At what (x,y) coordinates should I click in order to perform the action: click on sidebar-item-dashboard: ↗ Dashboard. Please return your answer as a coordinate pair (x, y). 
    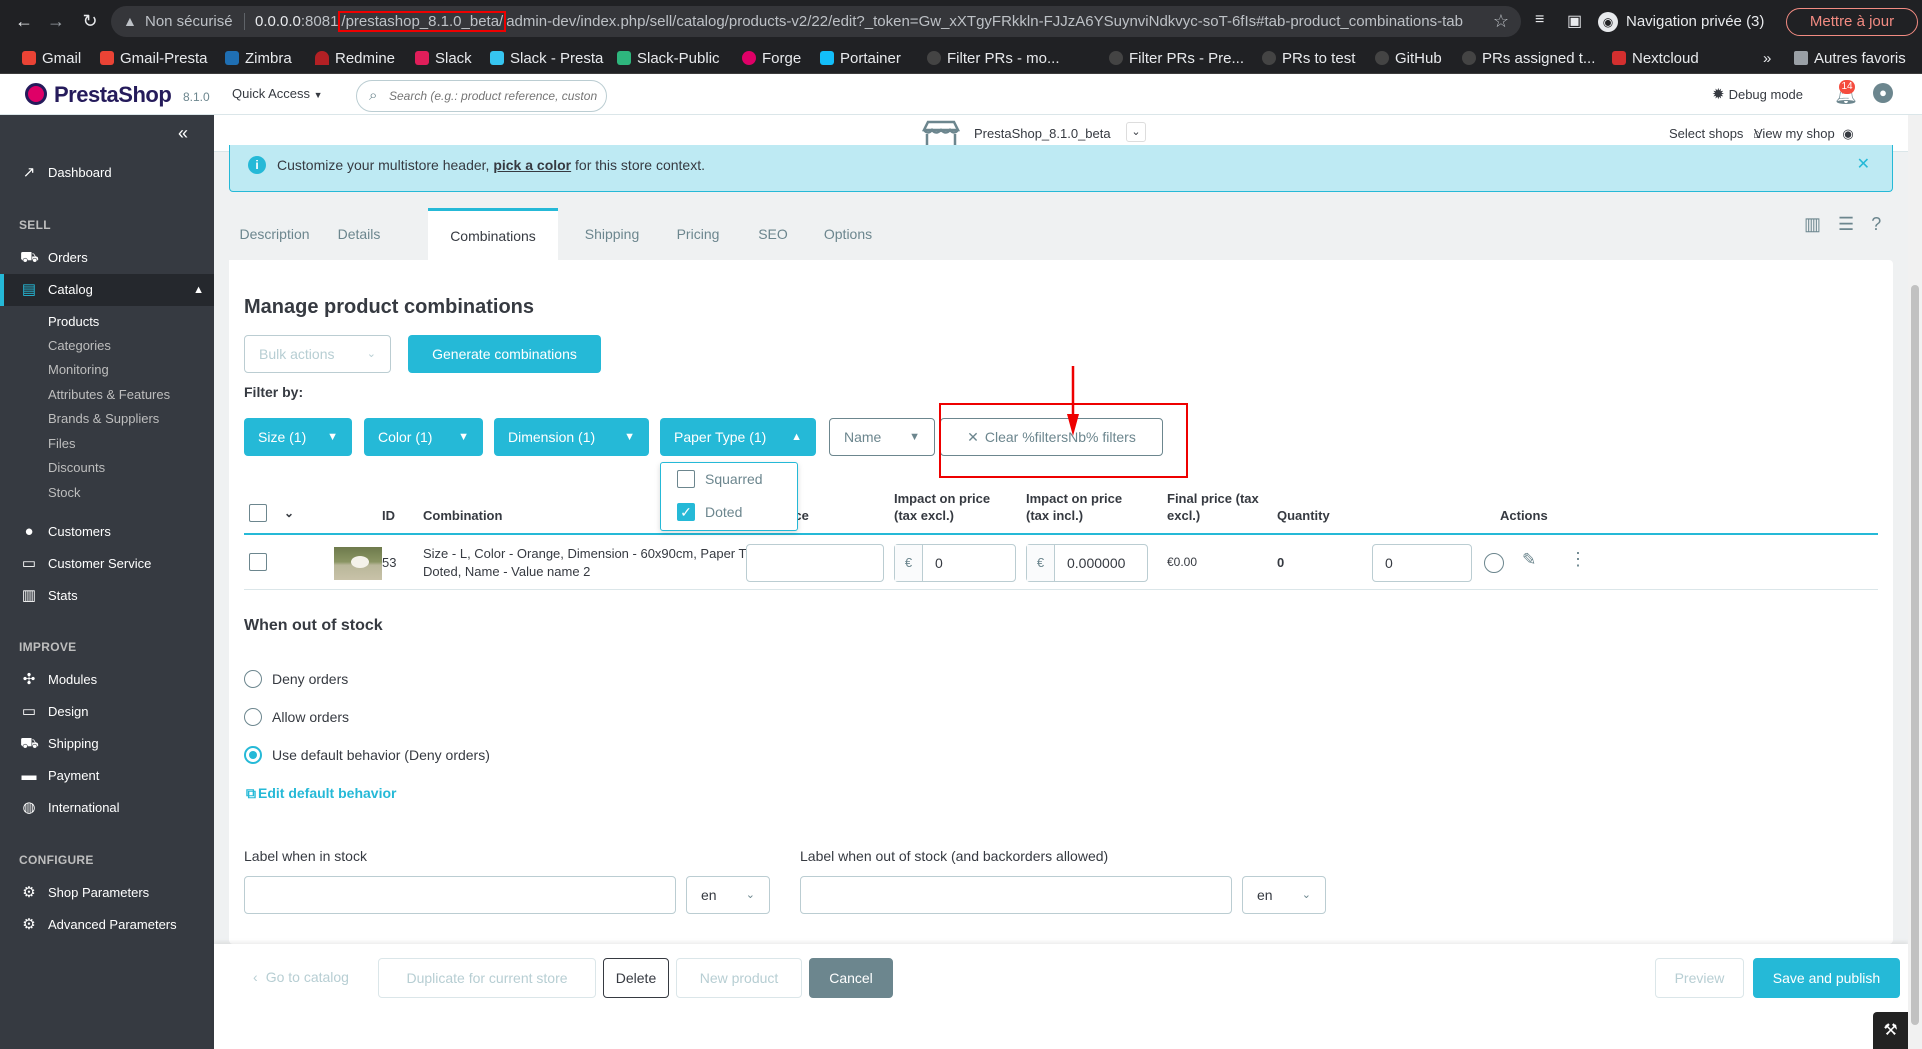
    Looking at the image, I should click on (107, 173).